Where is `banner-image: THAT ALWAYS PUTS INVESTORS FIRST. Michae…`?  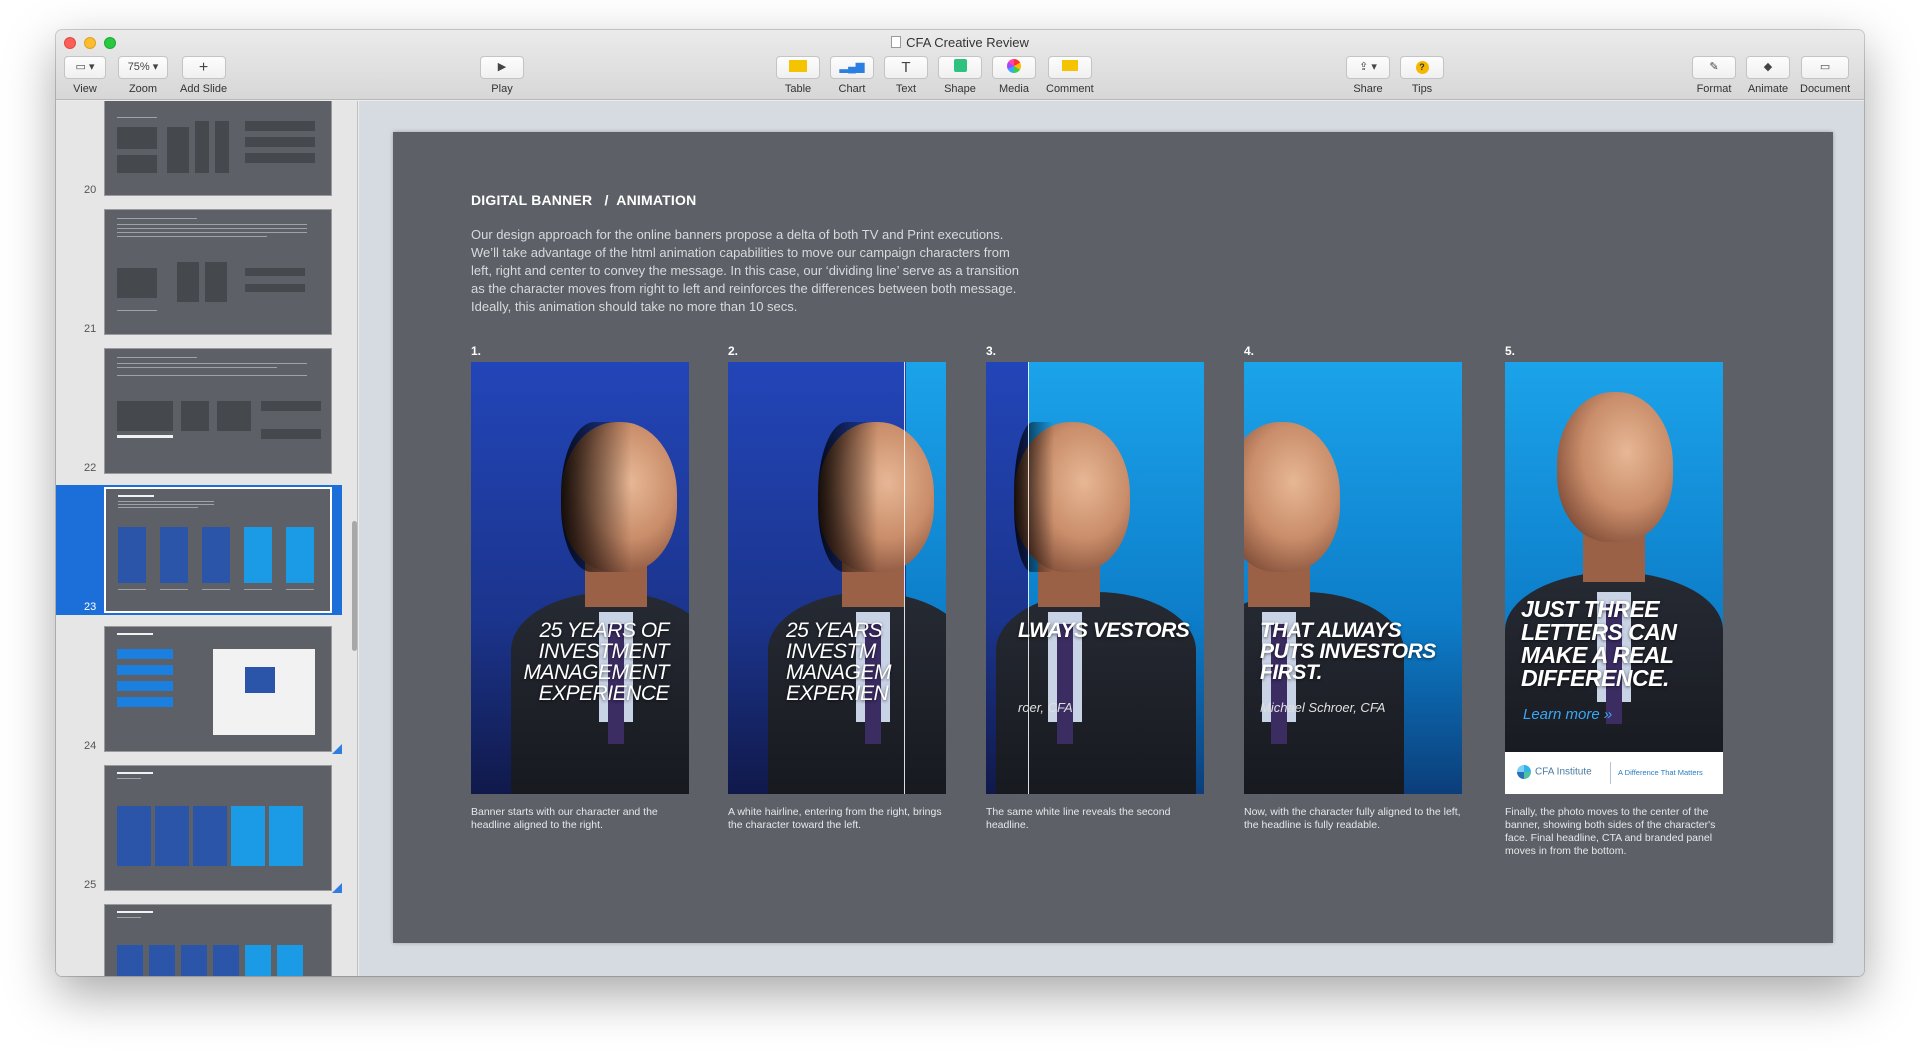
banner-image: THAT ALWAYS PUTS INVESTORS FIRST. Michae… is located at coordinates (1353, 578).